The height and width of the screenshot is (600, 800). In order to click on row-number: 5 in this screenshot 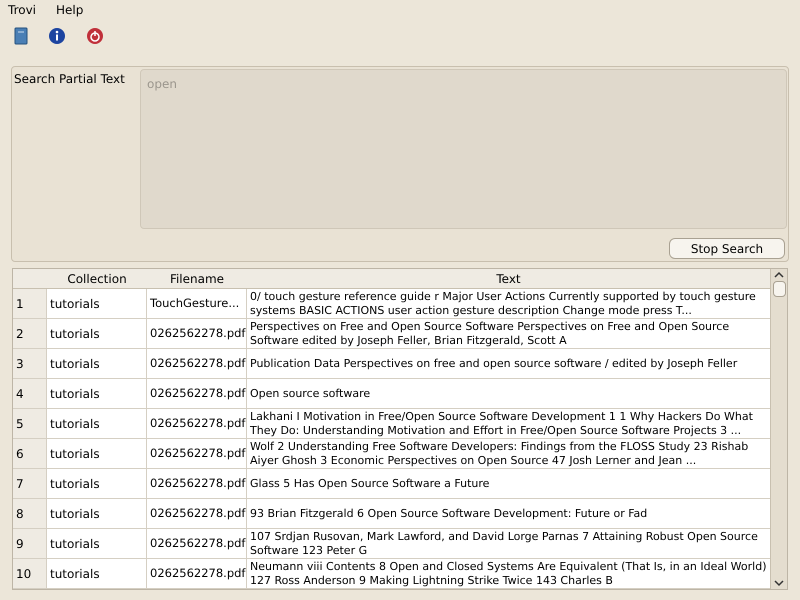, I will do `click(30, 423)`.